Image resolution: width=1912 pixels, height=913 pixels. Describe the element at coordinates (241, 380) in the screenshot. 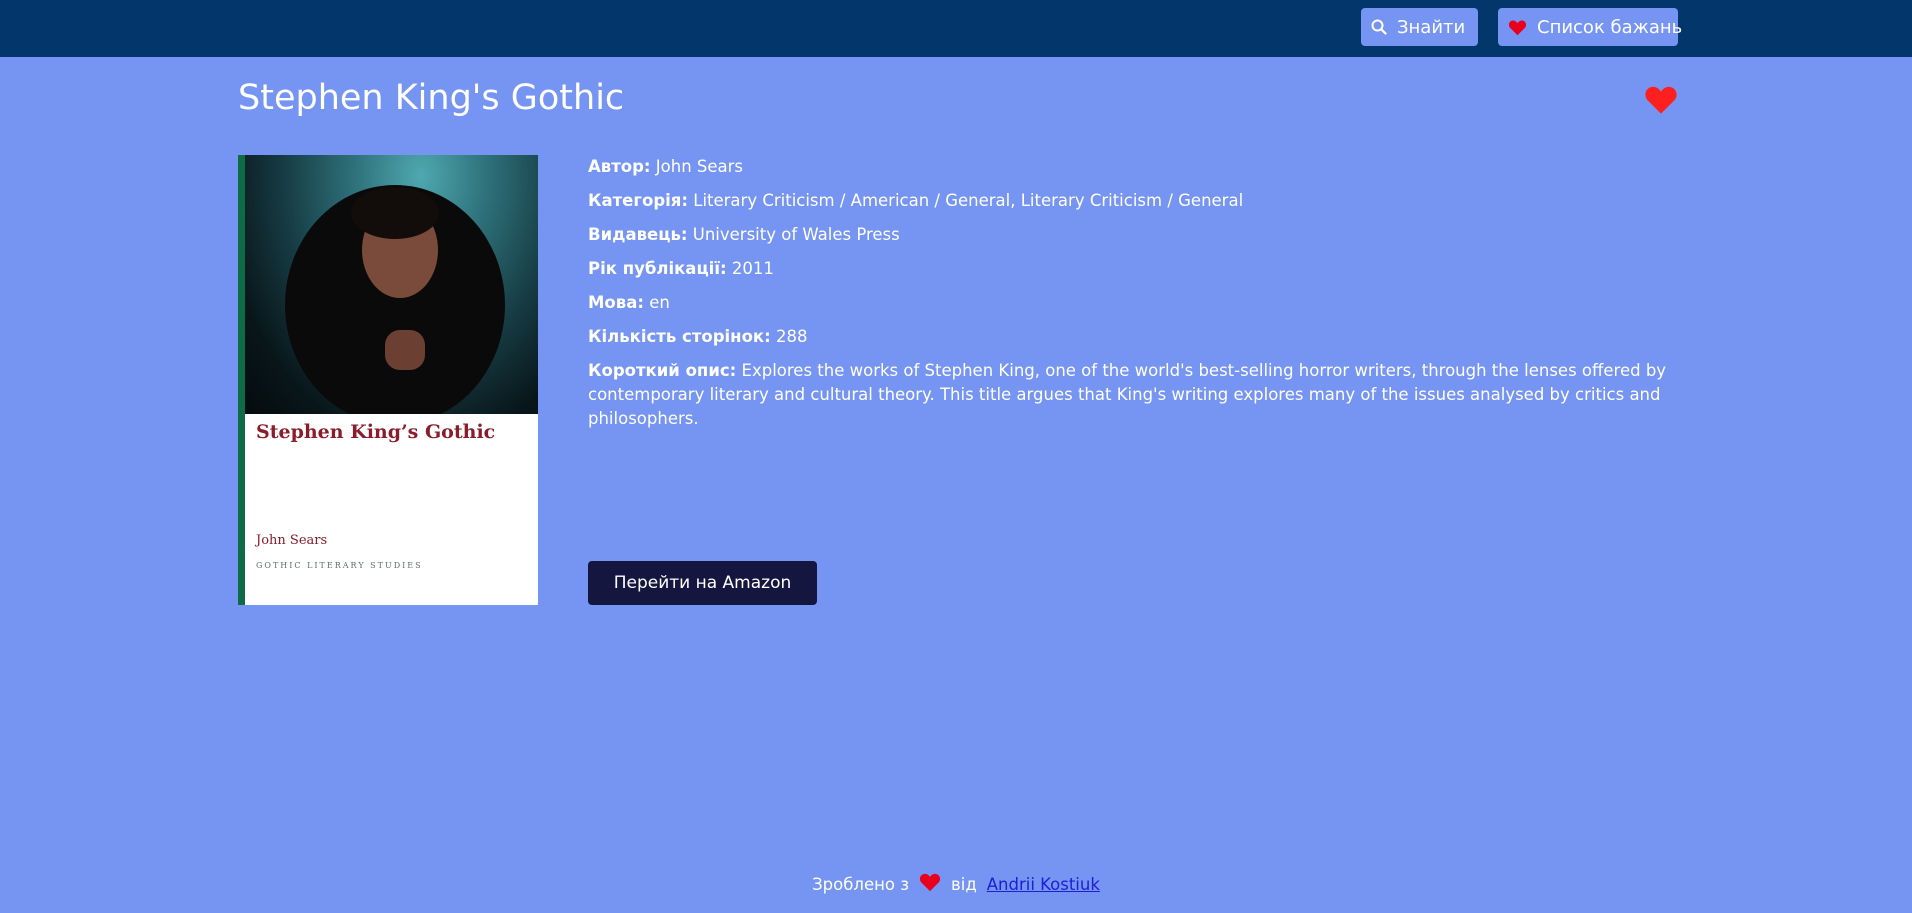

I see `cover-spine-stripe` at that location.